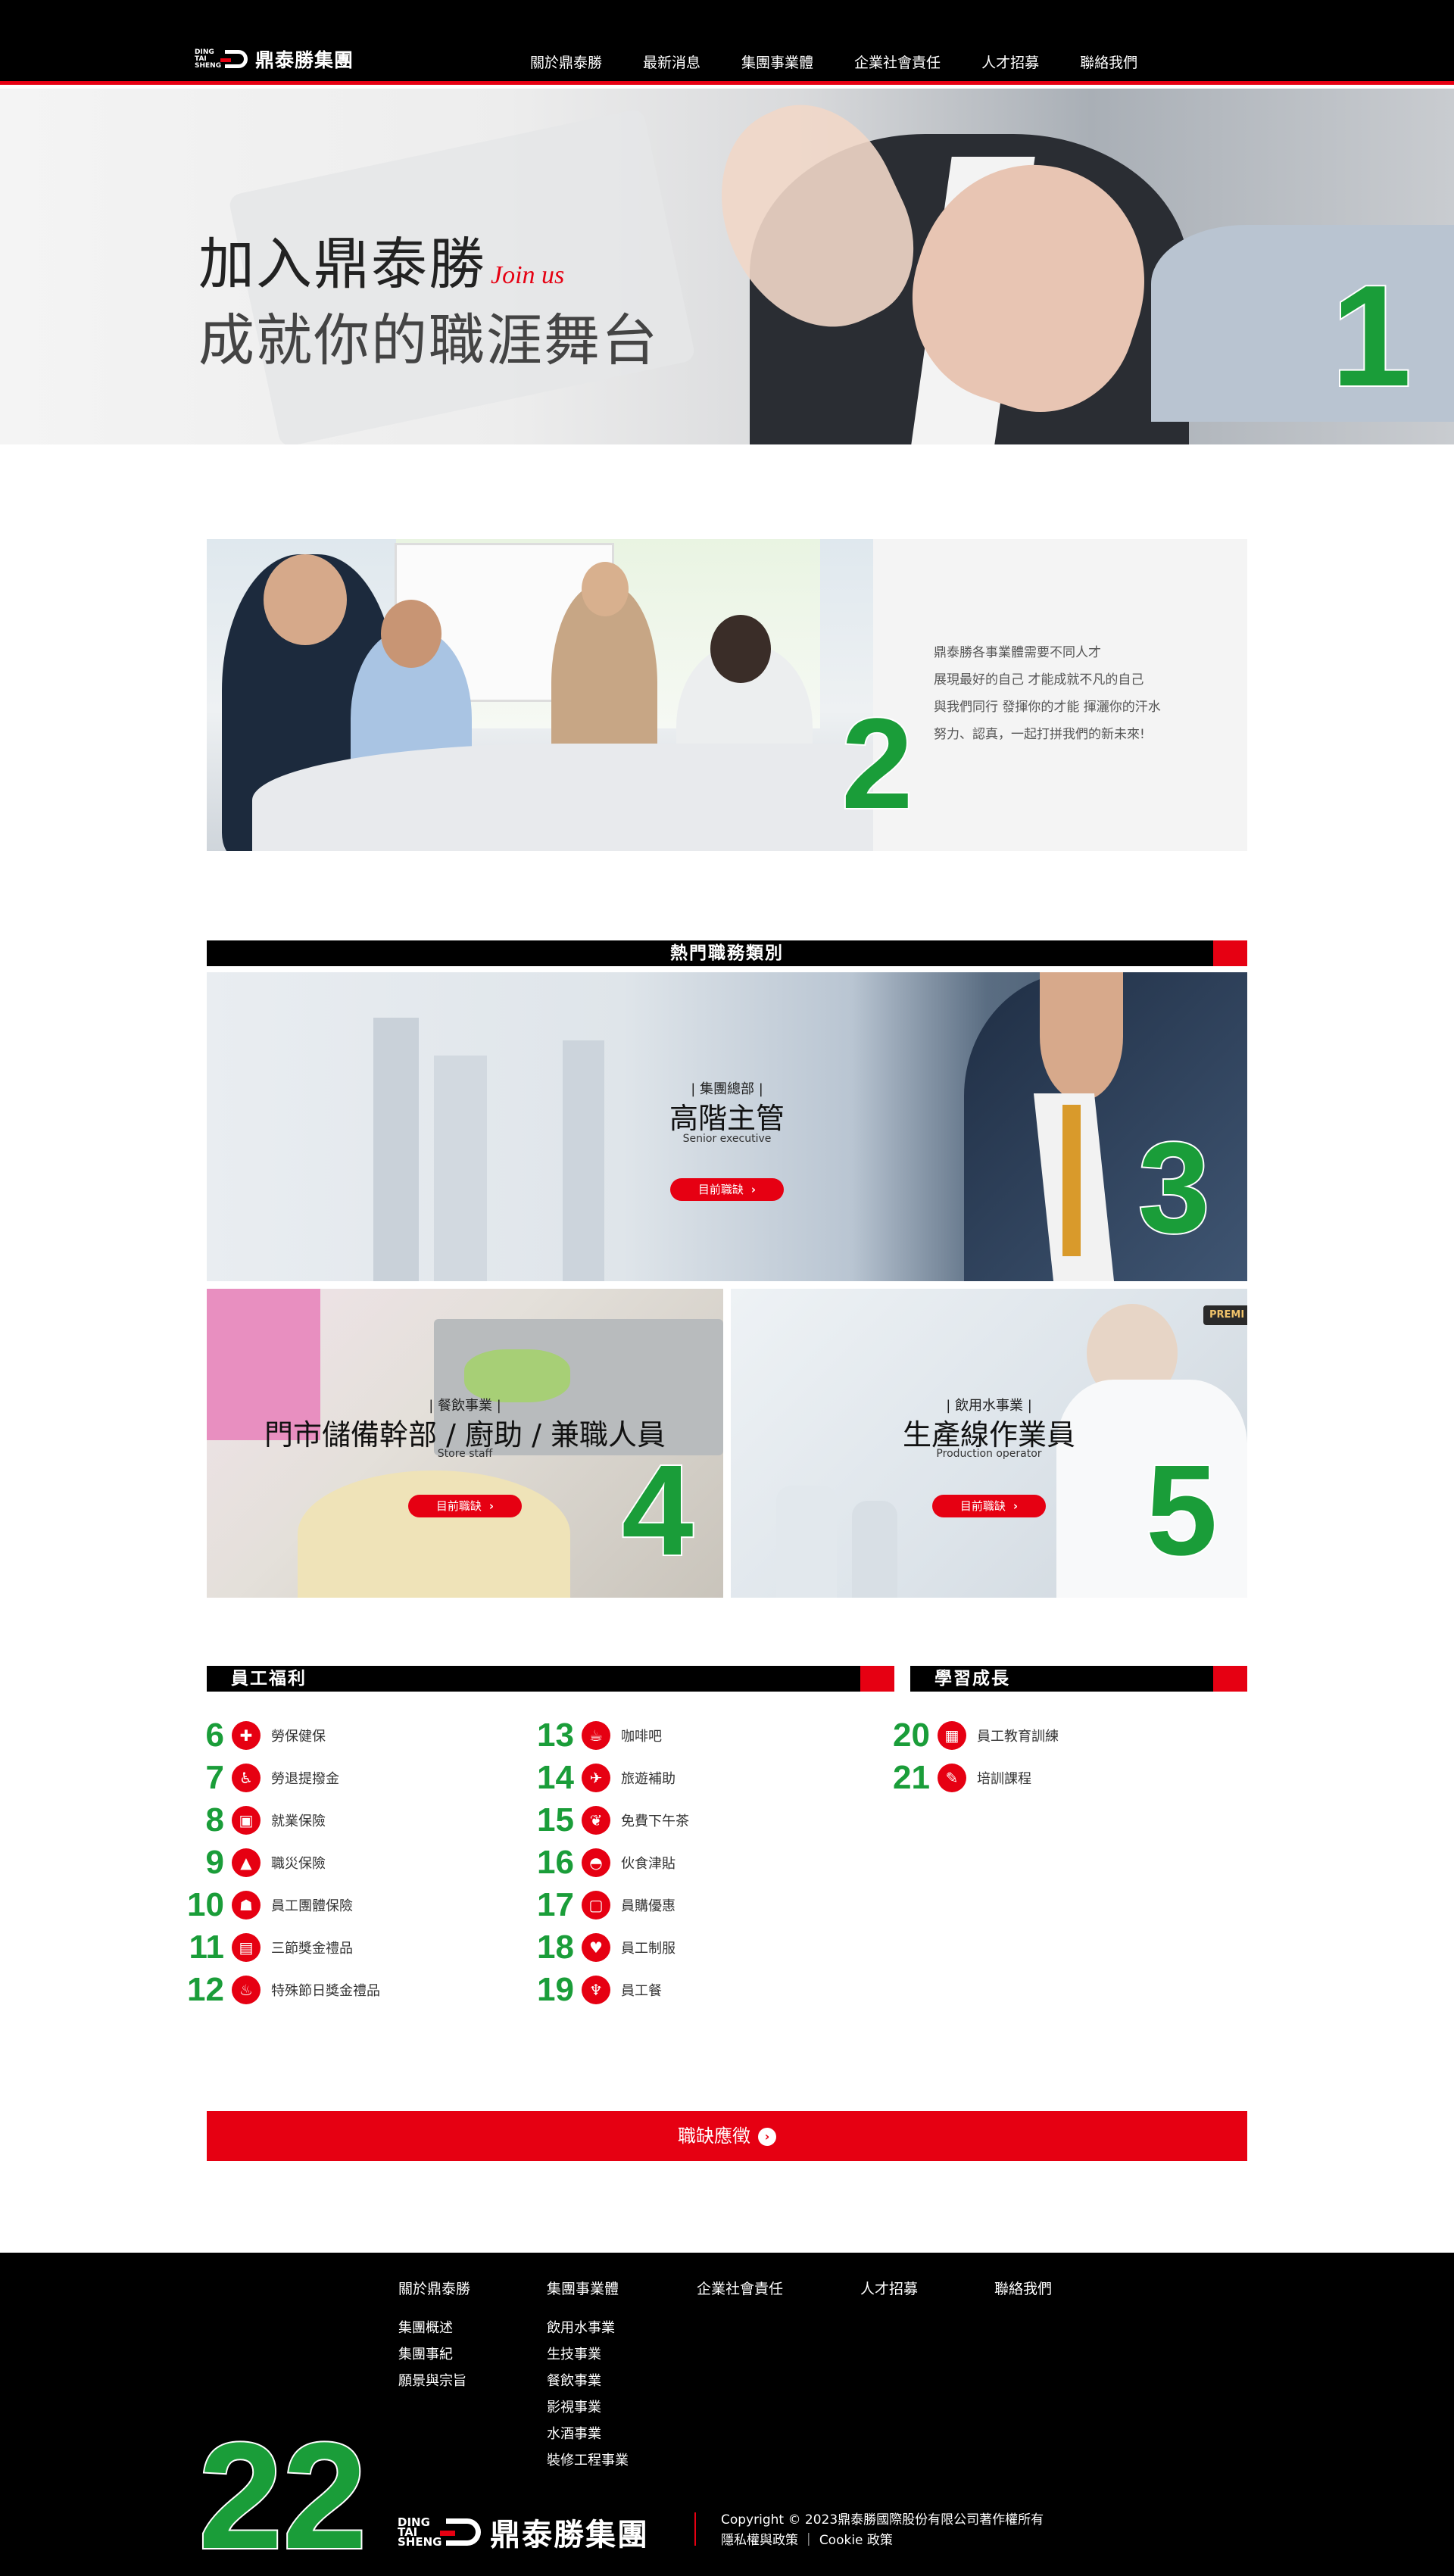  What do you see at coordinates (588, 2460) in the screenshot?
I see `footer-link: 裝修工程事業` at bounding box center [588, 2460].